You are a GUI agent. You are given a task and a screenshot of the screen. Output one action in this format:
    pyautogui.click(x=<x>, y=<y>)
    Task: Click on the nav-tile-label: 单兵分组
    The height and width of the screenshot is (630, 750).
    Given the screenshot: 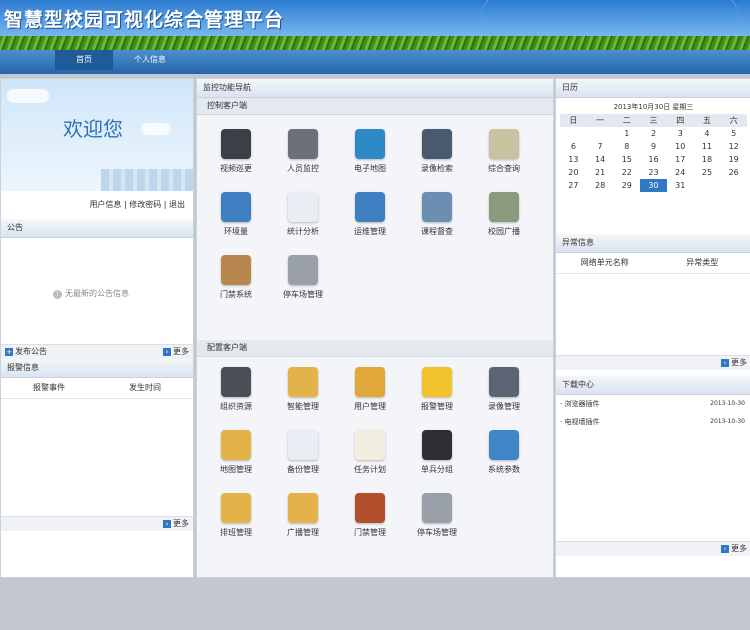 What is the action you would take?
    pyautogui.click(x=437, y=469)
    